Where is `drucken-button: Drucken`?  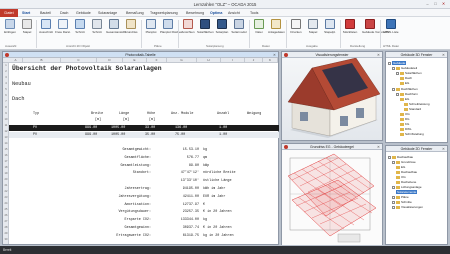
drucken-button: Drucken is located at coordinates (296, 32).